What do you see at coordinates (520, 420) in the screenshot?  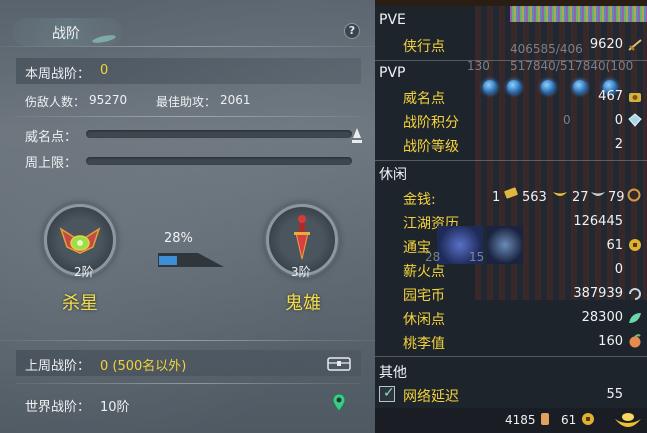 I see `bottom-count: 4185` at bounding box center [520, 420].